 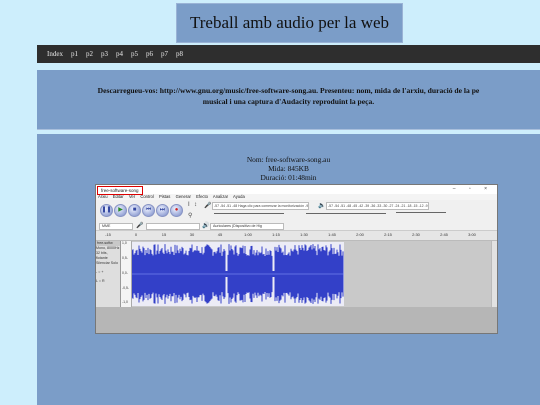 I want to click on edit-tools-strip, so click(x=346, y=213).